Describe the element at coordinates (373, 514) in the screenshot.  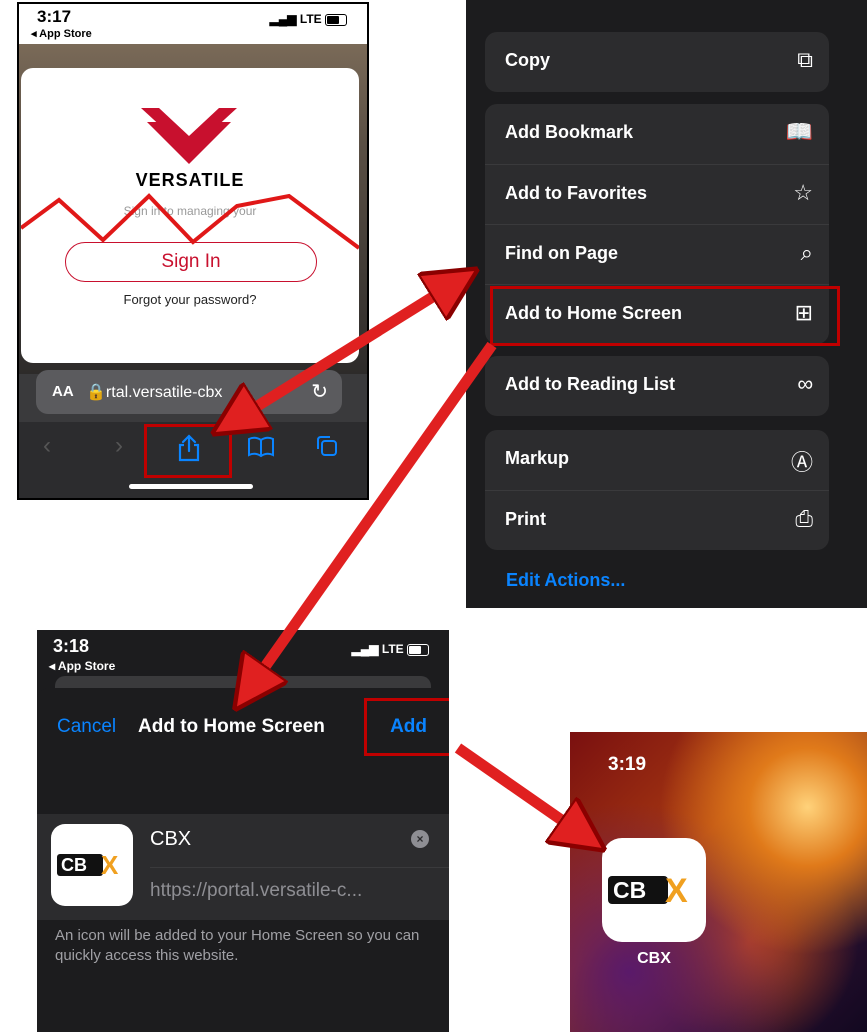
I see `arrow-menu-to-sheet` at that location.